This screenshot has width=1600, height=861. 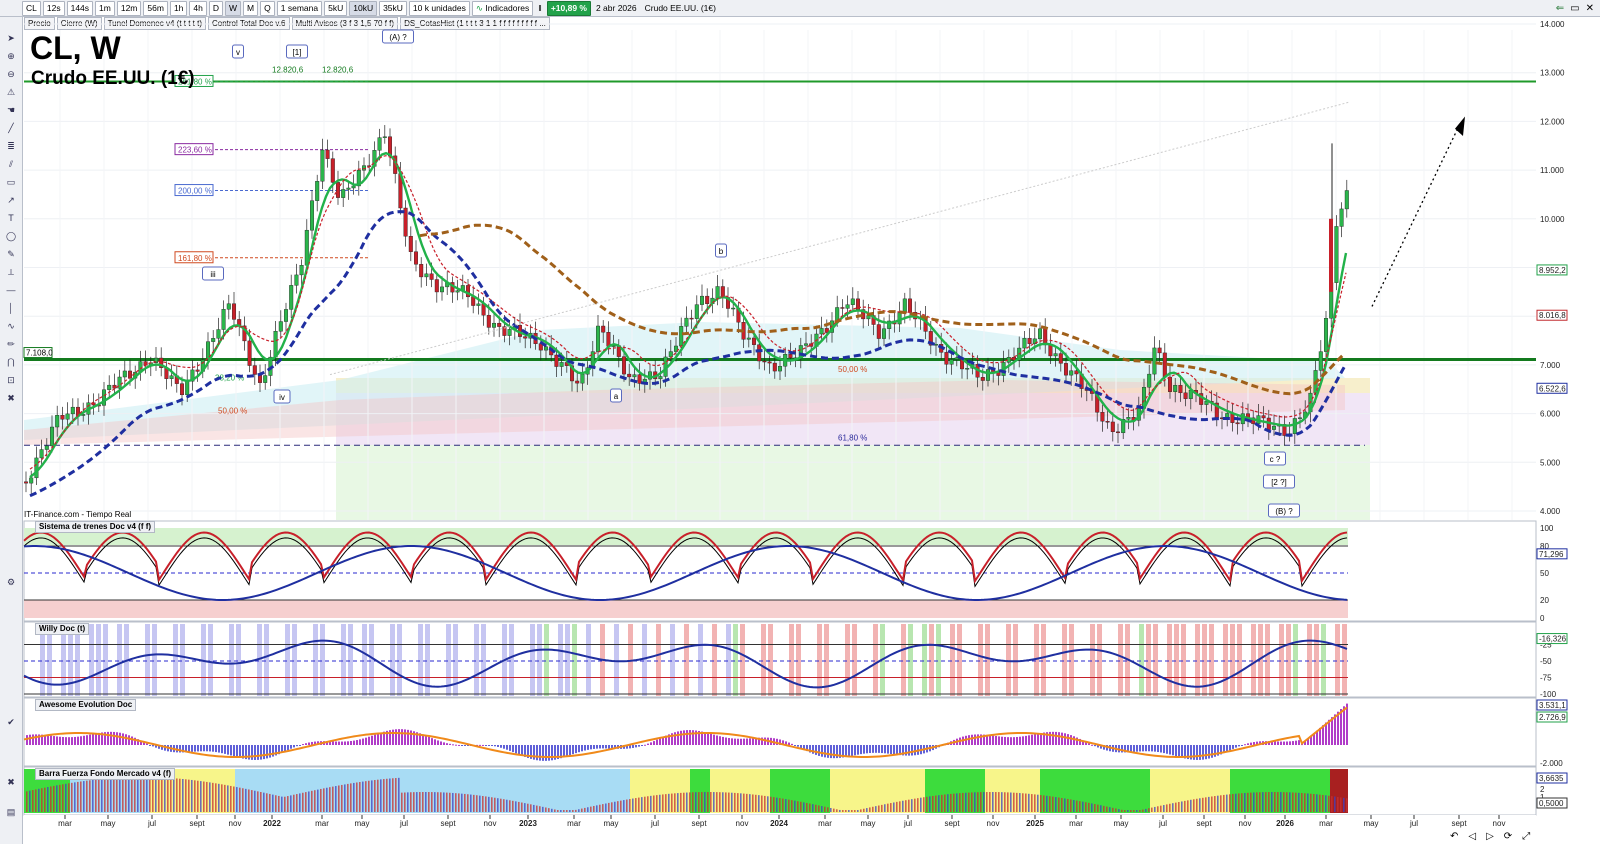 I want to click on willy-tick: -100, so click(x=1548, y=694).